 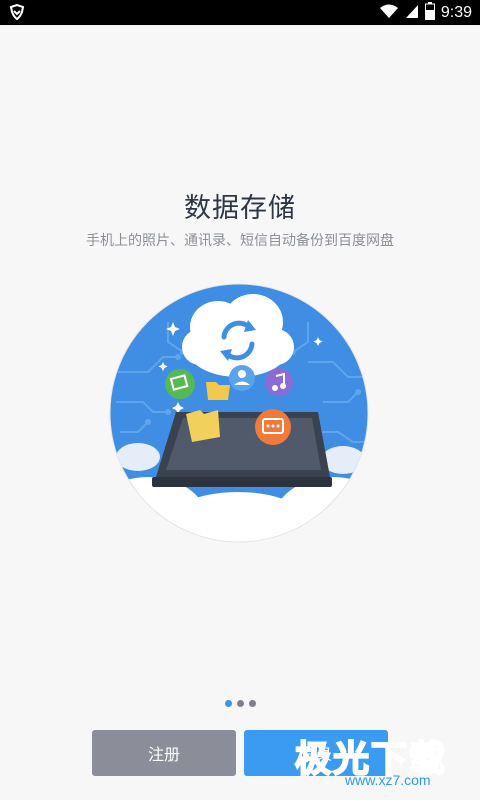 What do you see at coordinates (240, 208) in the screenshot?
I see `page-title: 数据存储` at bounding box center [240, 208].